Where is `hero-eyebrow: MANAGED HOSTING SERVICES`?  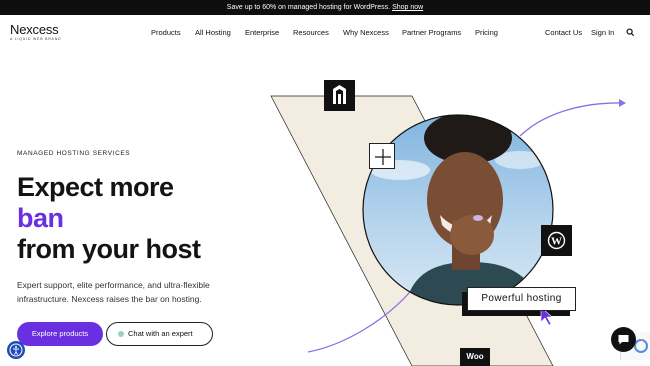 hero-eyebrow: MANAGED HOSTING SERVICES is located at coordinates (74, 153).